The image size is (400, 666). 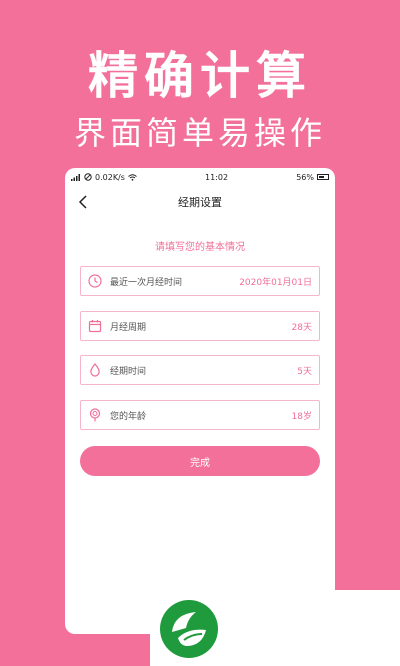 What do you see at coordinates (200, 76) in the screenshot?
I see `hero-title: 精确计算` at bounding box center [200, 76].